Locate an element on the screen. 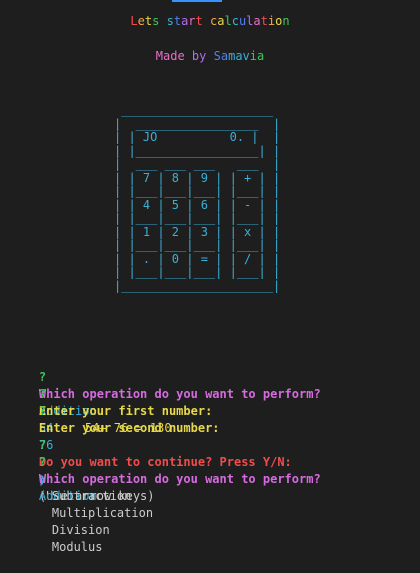 The image size is (420, 573). title-char: o is located at coordinates (279, 21).